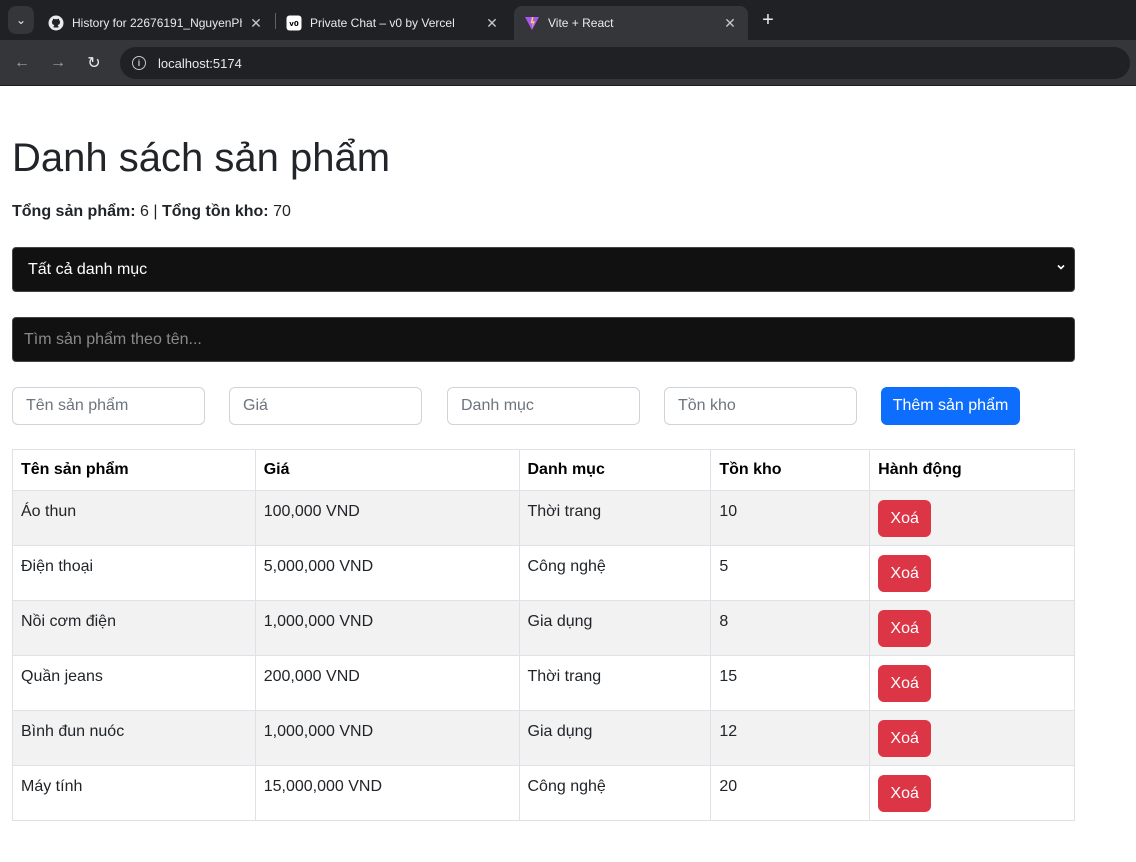 This screenshot has height=862, width=1136. Describe the element at coordinates (139, 63) in the screenshot. I see `site-info-icon: i` at that location.